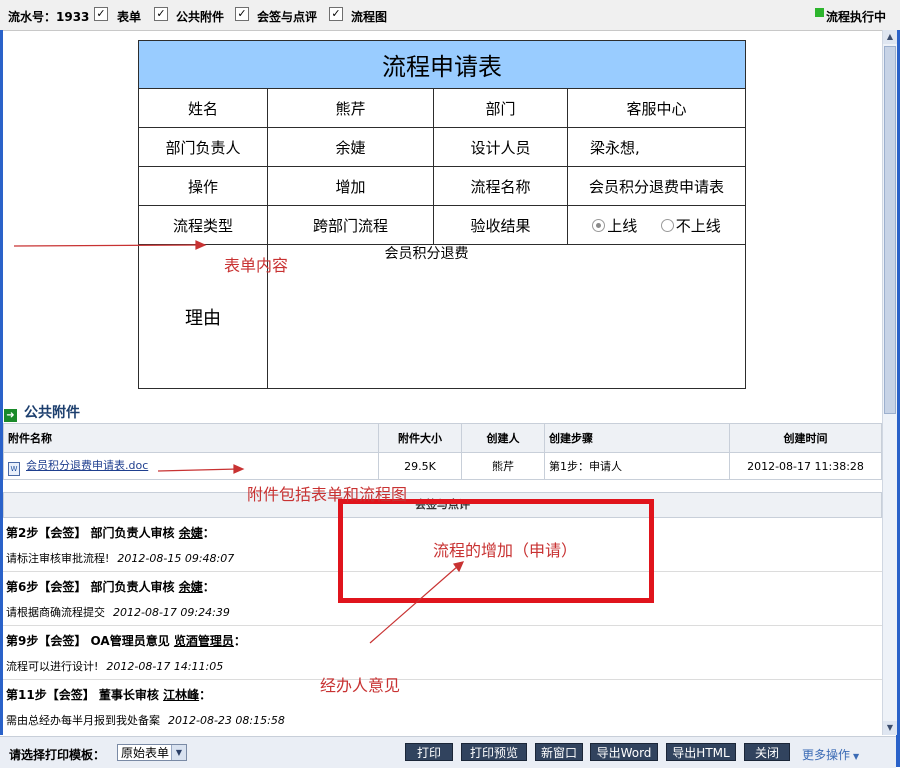 Image resolution: width=900 pixels, height=768 pixels. I want to click on close-button: 关闭, so click(767, 752).